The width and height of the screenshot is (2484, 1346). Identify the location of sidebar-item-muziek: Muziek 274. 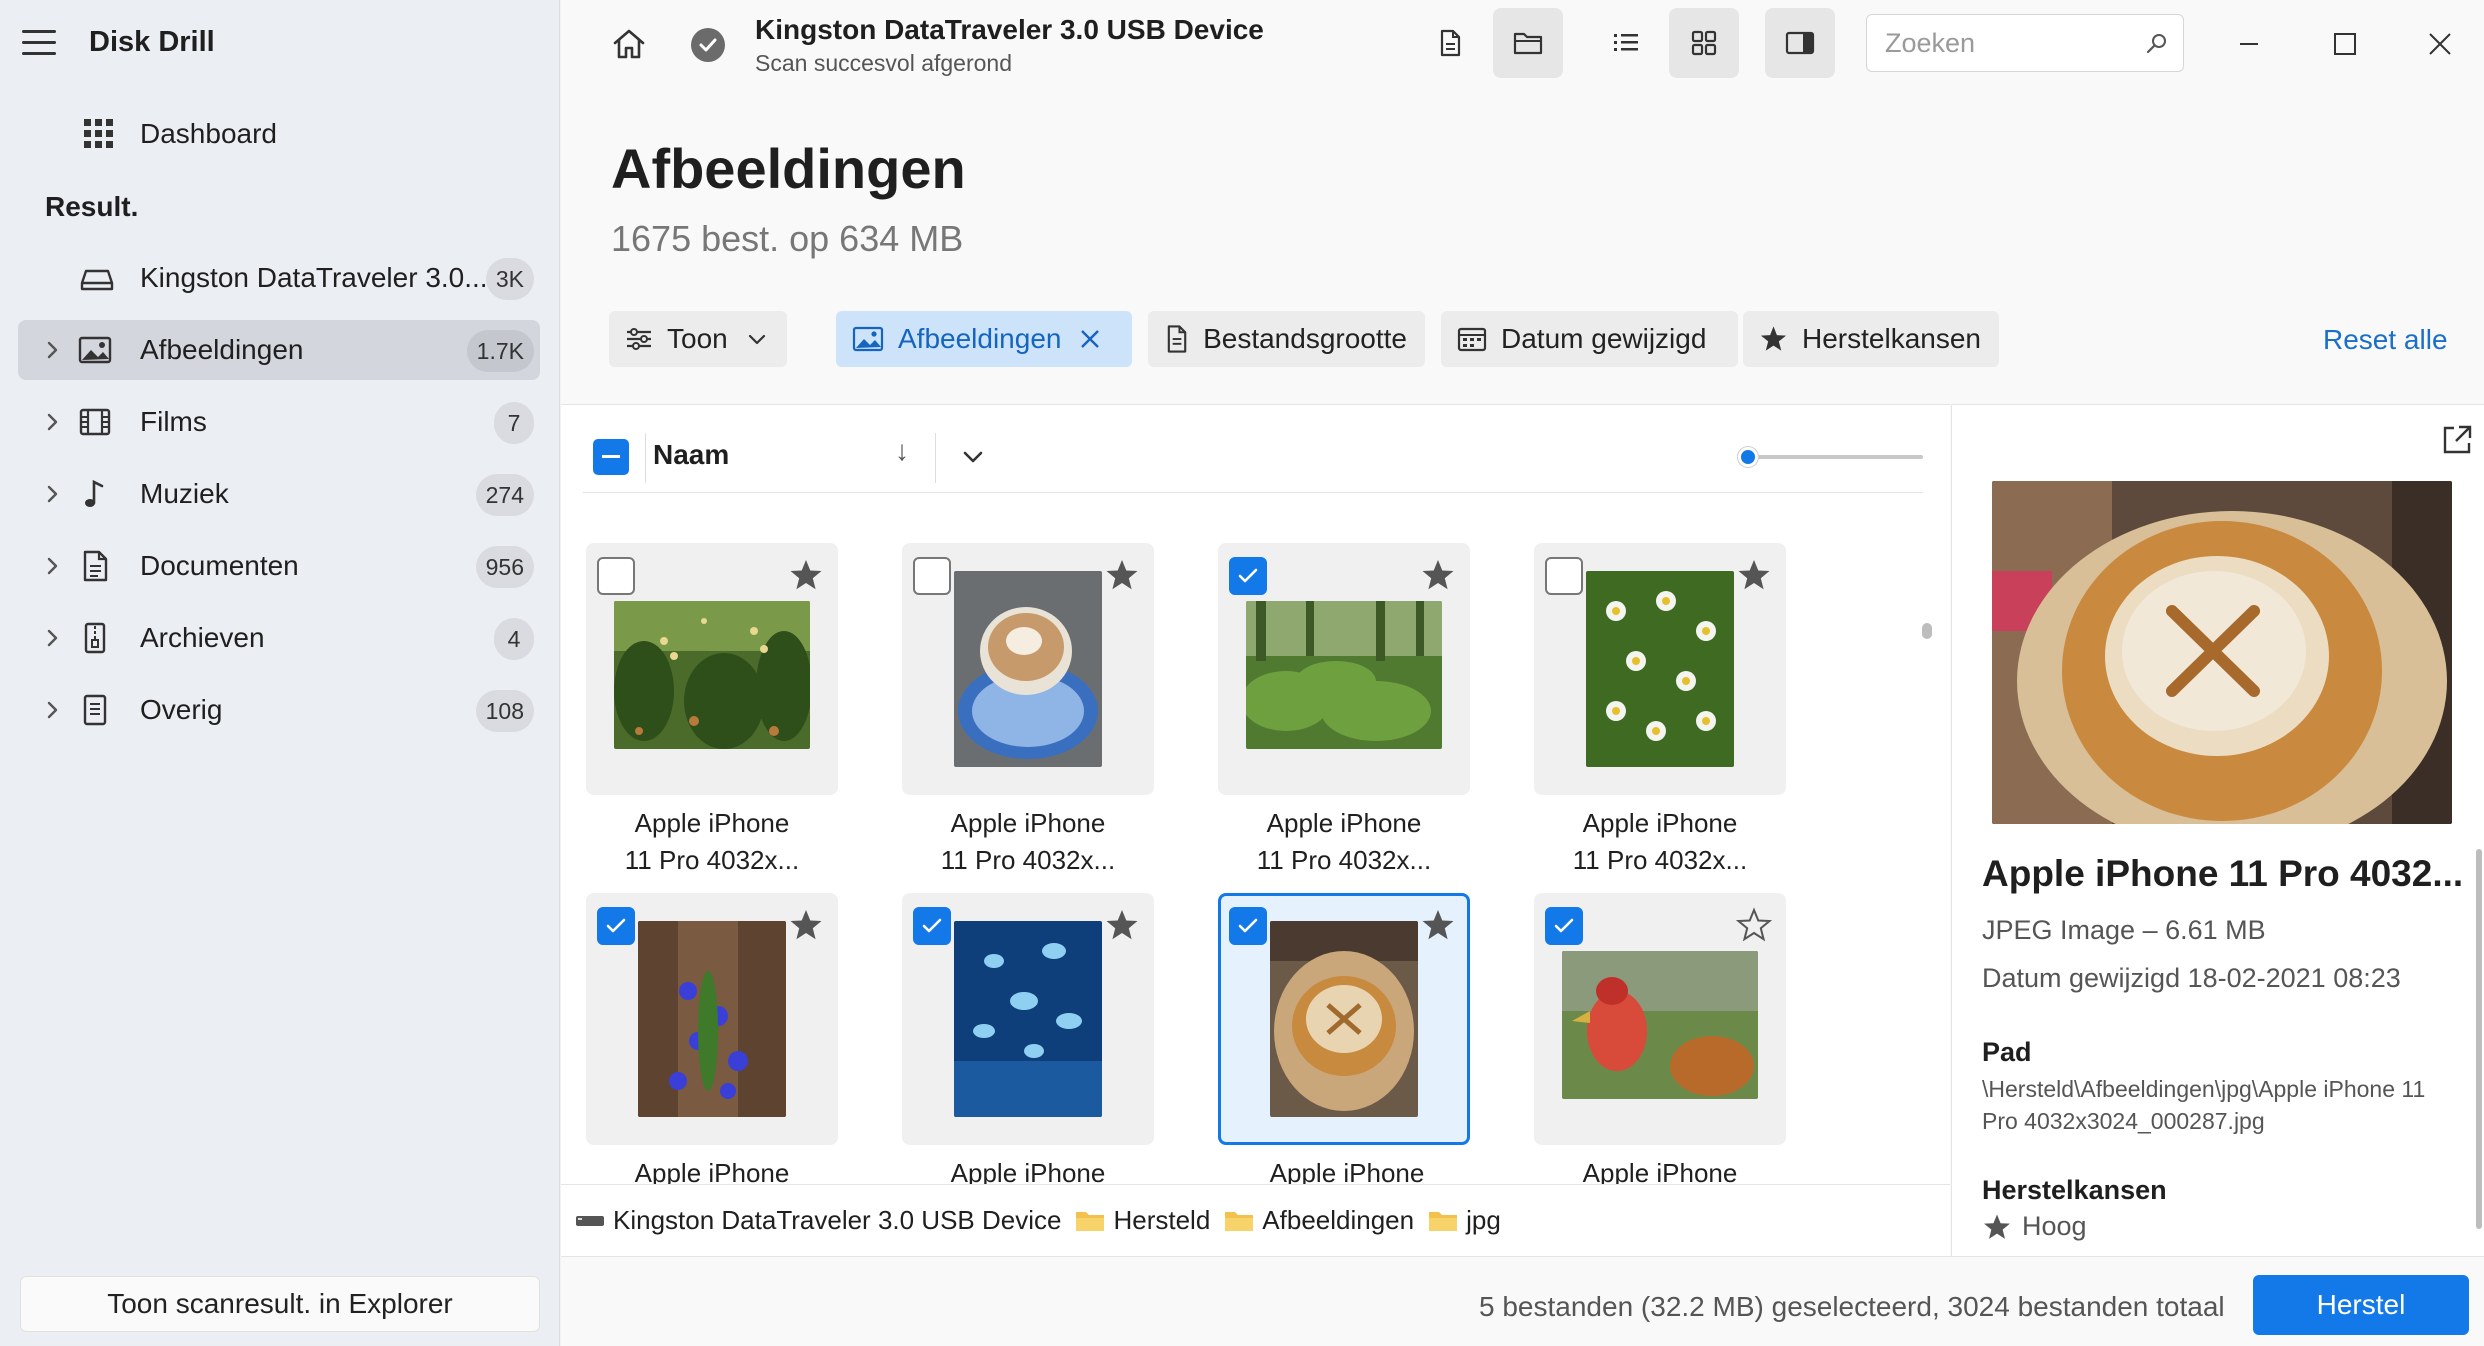
(279, 494).